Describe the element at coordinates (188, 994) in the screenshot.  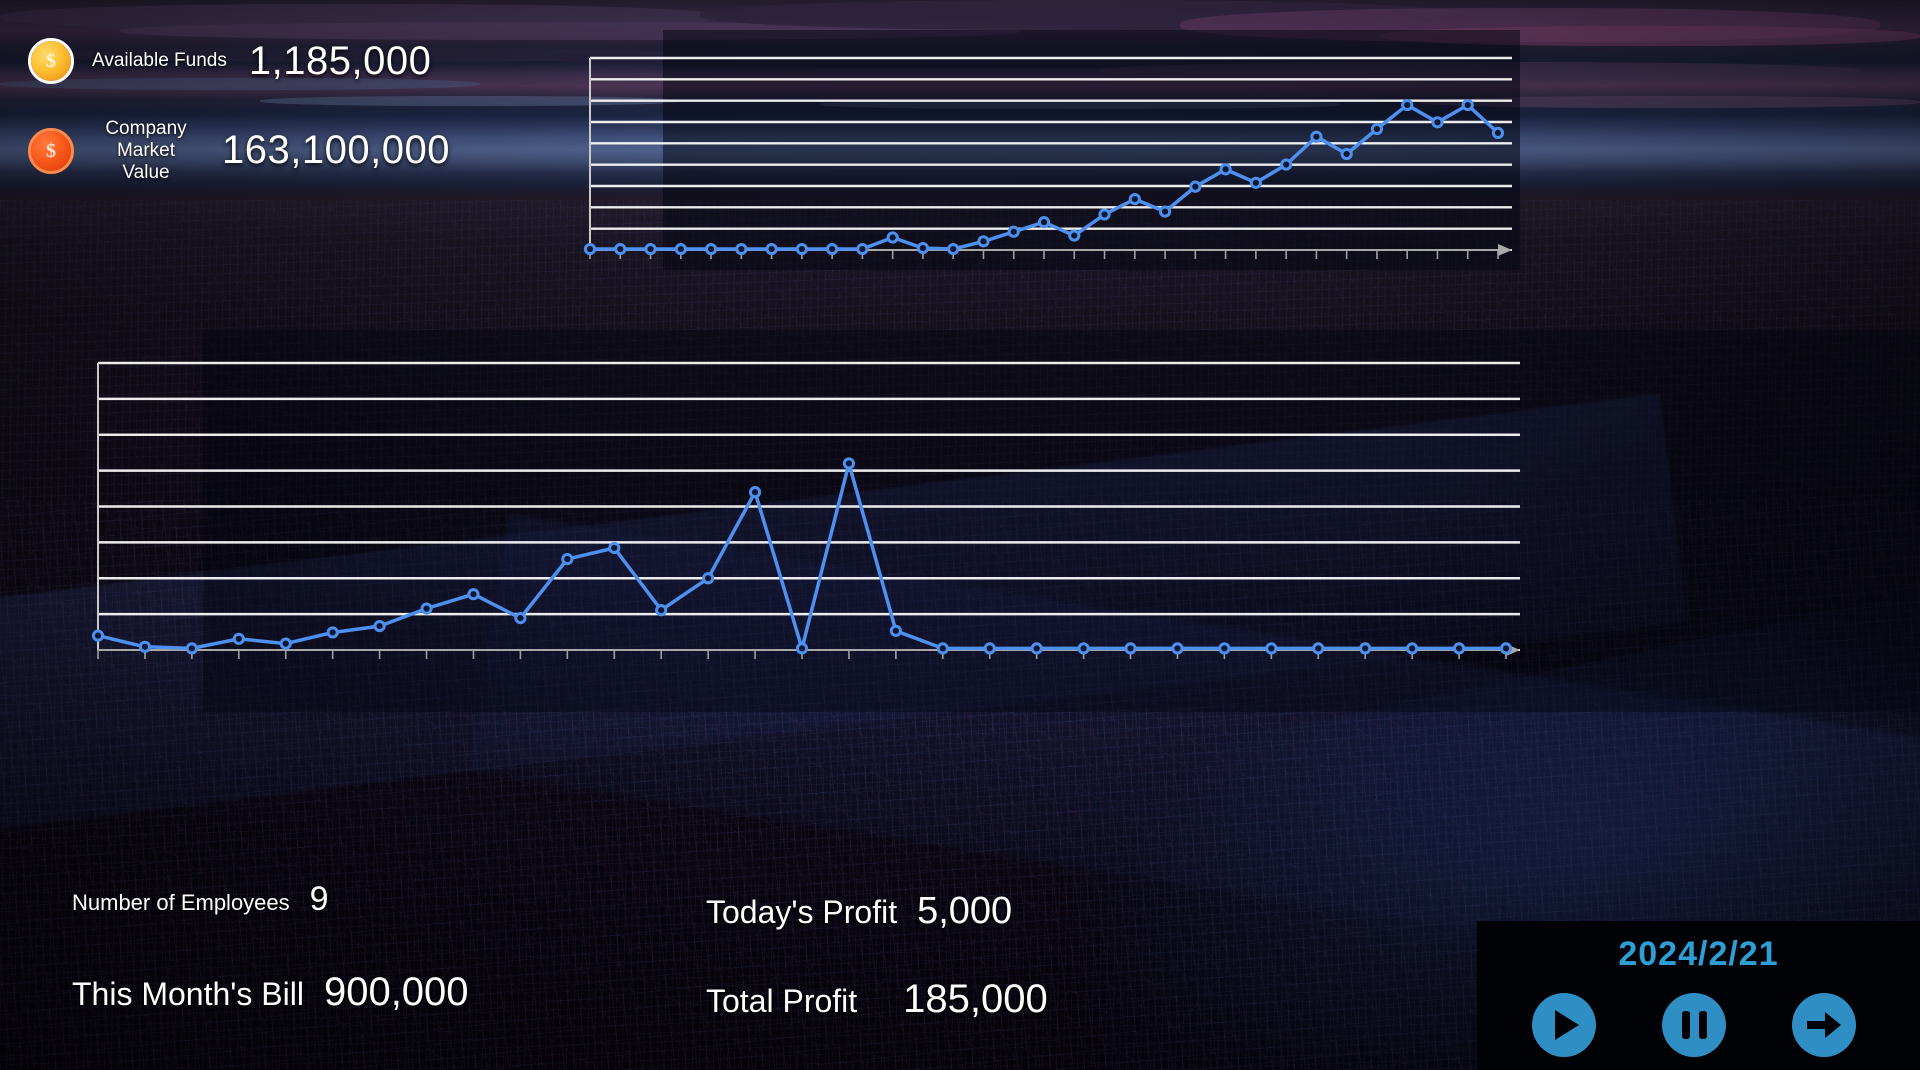
I see `this-months-bill-label: This Month's Bill` at that location.